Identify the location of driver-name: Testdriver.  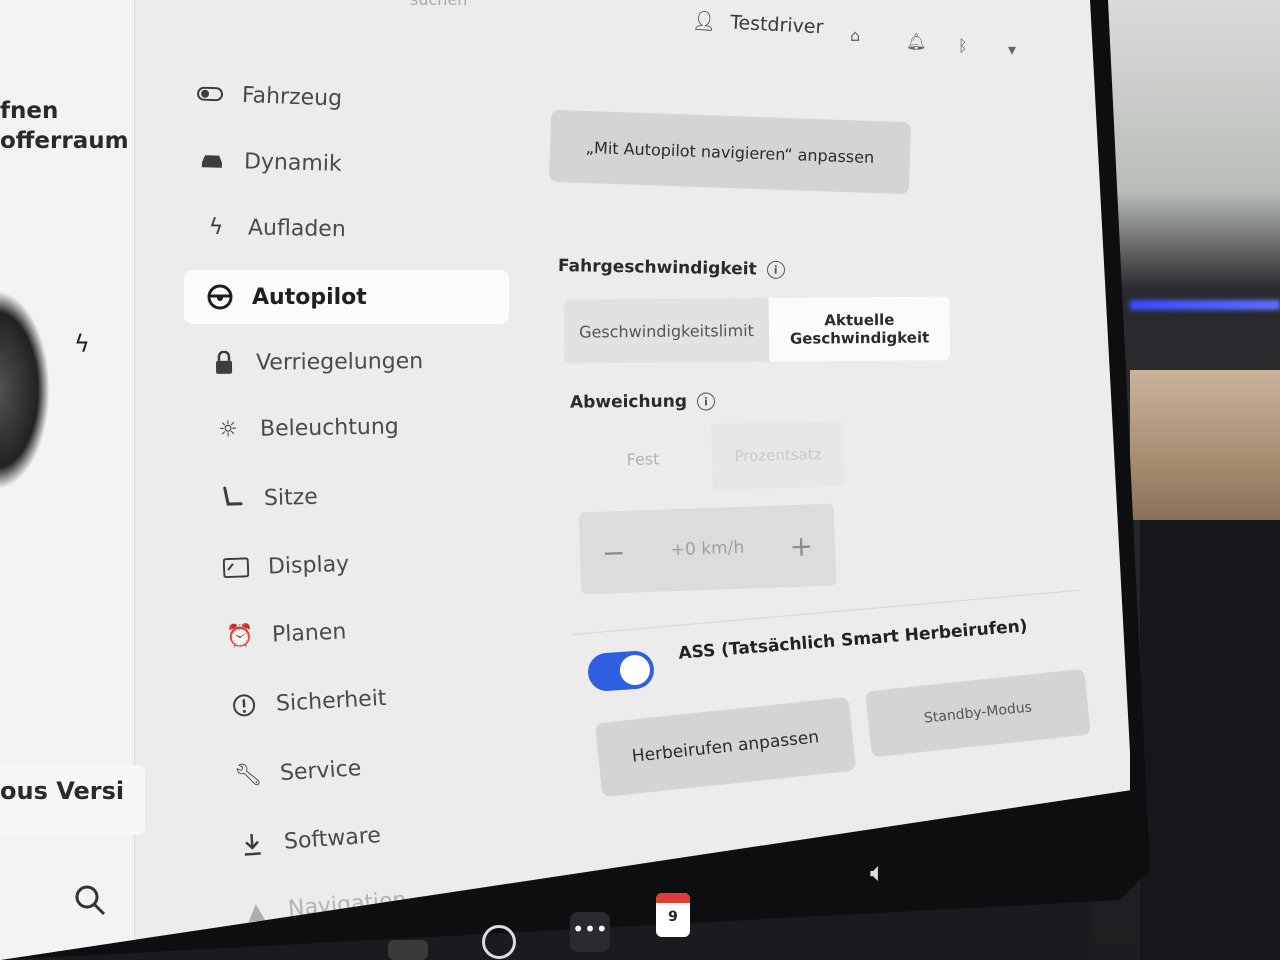
(776, 24).